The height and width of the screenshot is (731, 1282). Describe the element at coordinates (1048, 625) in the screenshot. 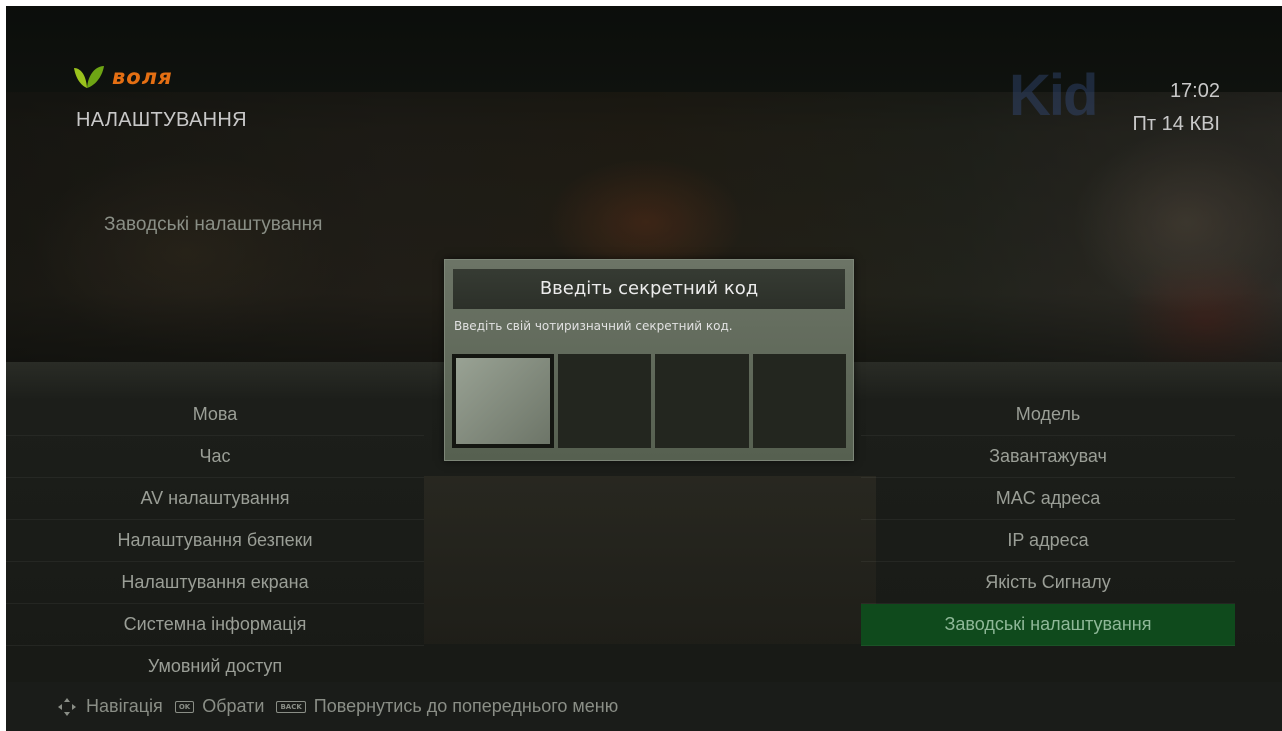

I see `menu-item-factory-reset: Заводські налаштування` at that location.